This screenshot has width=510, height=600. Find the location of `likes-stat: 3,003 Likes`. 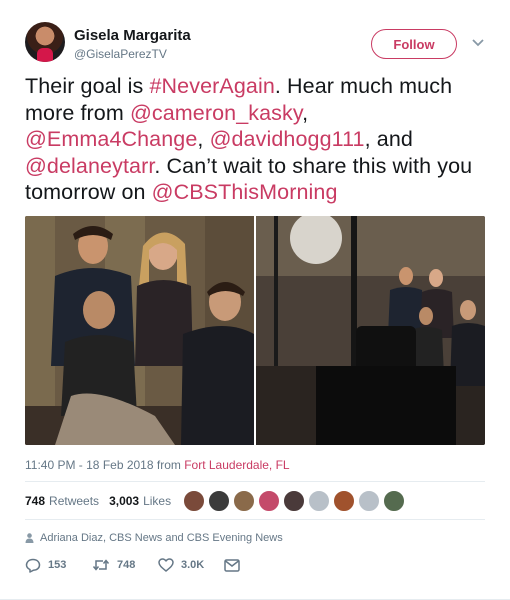

likes-stat: 3,003 Likes is located at coordinates (140, 501).